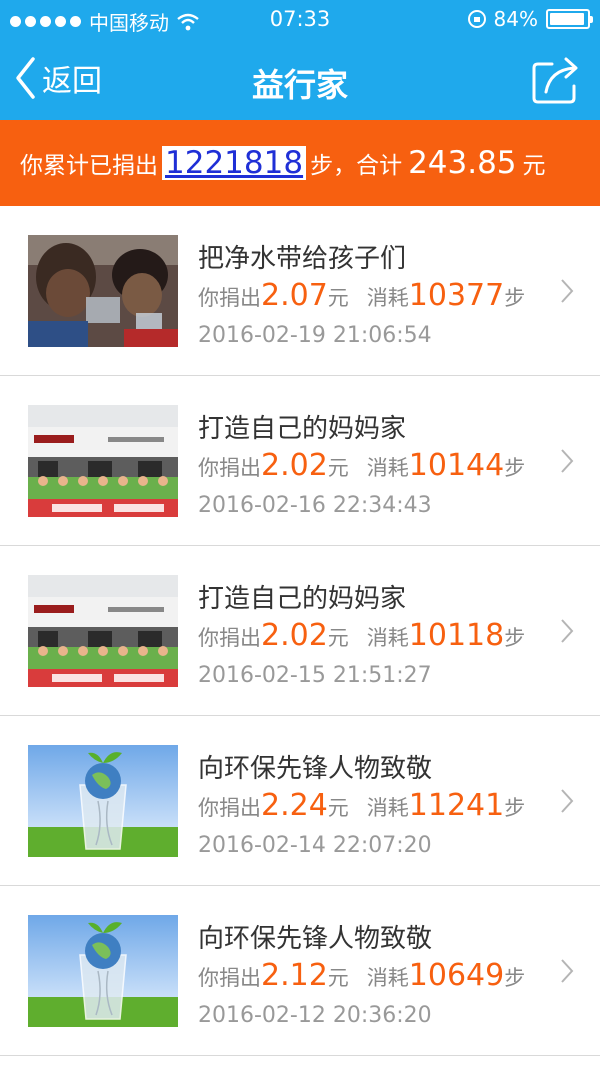 The height and width of the screenshot is (1065, 600). What do you see at coordinates (456, 805) in the screenshot?
I see `consumed-steps: 11241` at bounding box center [456, 805].